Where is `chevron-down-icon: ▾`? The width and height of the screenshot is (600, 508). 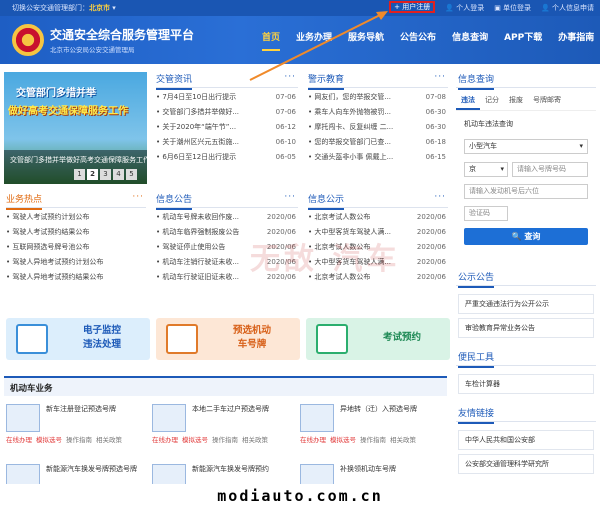 chevron-down-icon: ▾ is located at coordinates (502, 169).